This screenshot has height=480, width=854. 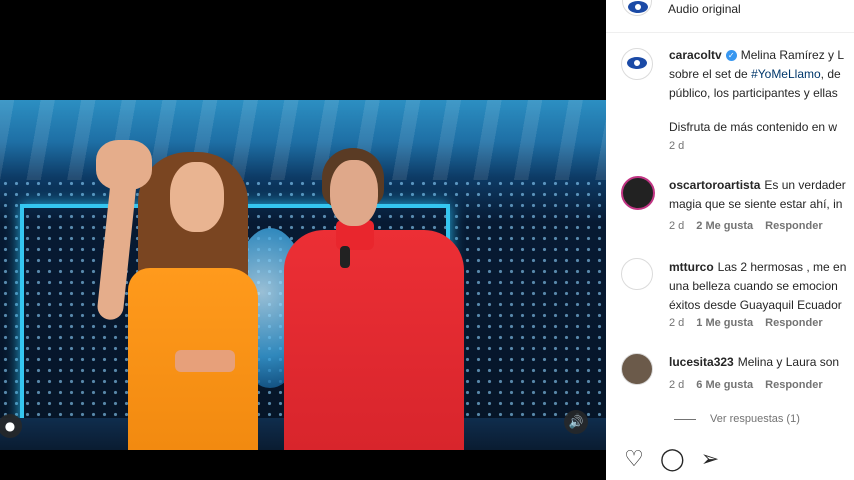 I want to click on comment-text: Melina y Laura son, so click(x=788, y=362).